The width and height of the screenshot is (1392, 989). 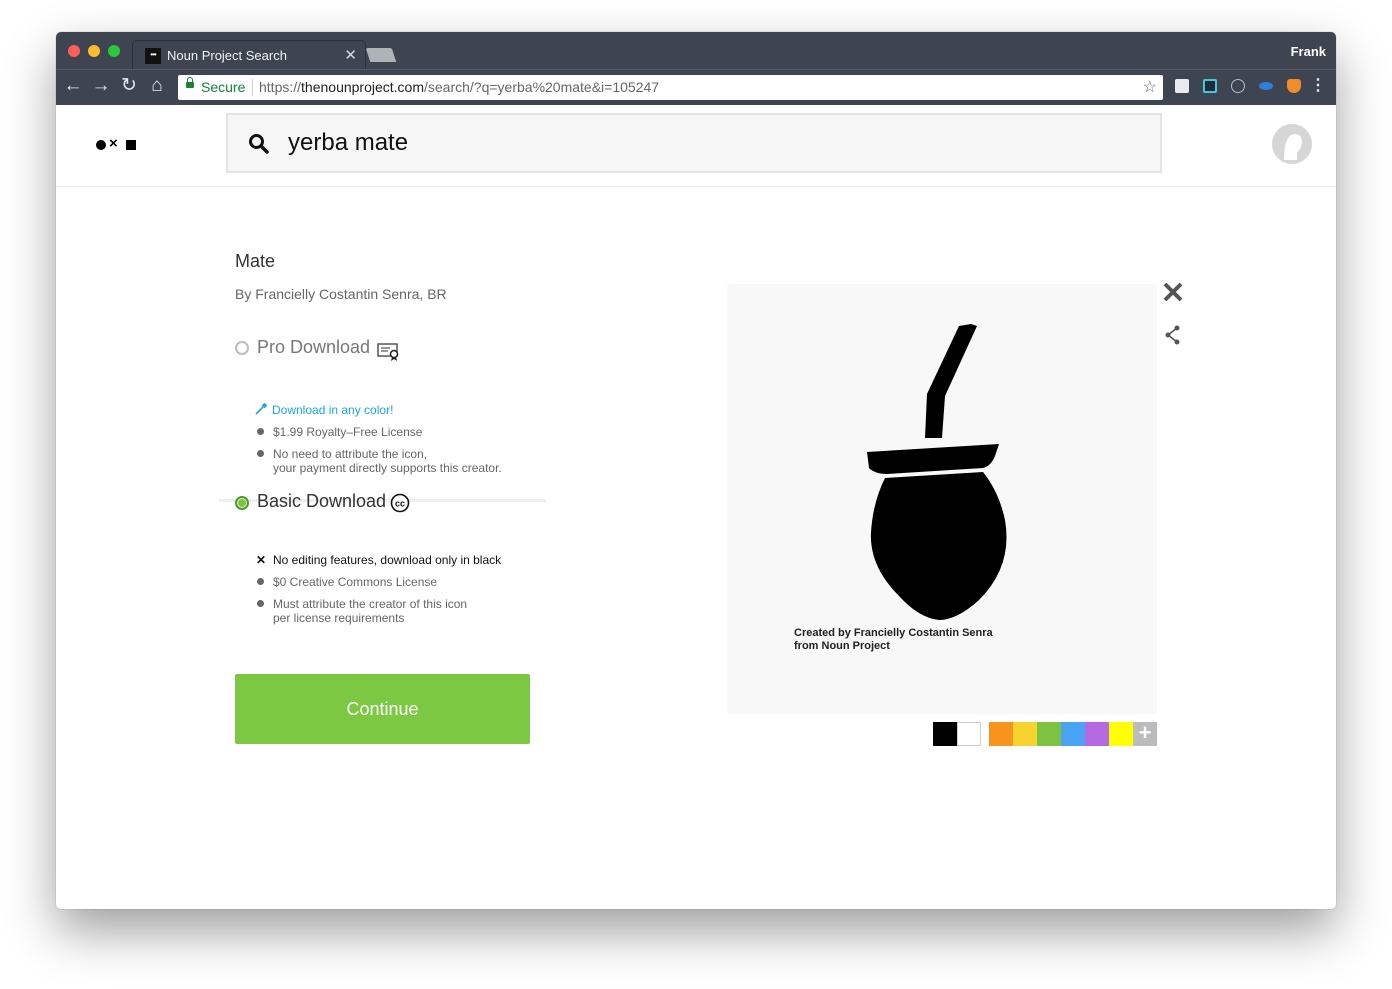 What do you see at coordinates (157, 86) in the screenshot?
I see `home-icon: ⌂` at bounding box center [157, 86].